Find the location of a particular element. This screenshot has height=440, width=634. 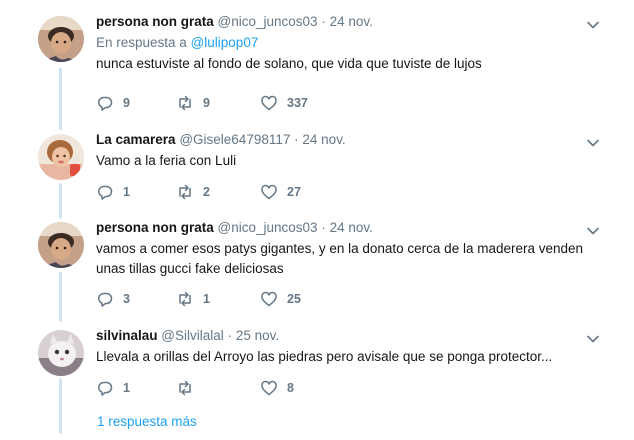

user-handle: @Silvilalal is located at coordinates (192, 335).